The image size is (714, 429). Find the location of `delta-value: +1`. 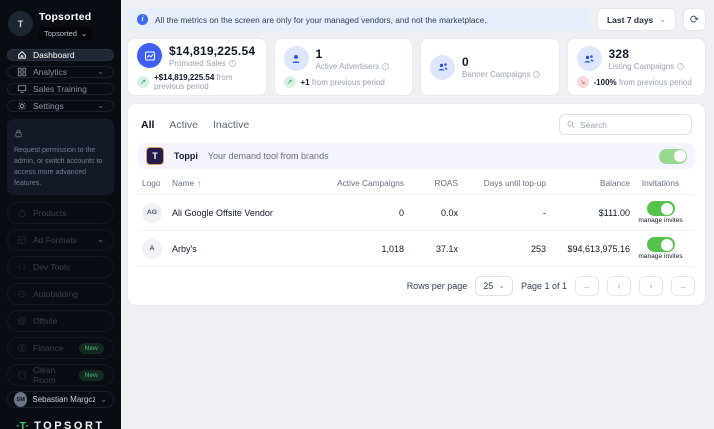

delta-value: +1 is located at coordinates (305, 82).